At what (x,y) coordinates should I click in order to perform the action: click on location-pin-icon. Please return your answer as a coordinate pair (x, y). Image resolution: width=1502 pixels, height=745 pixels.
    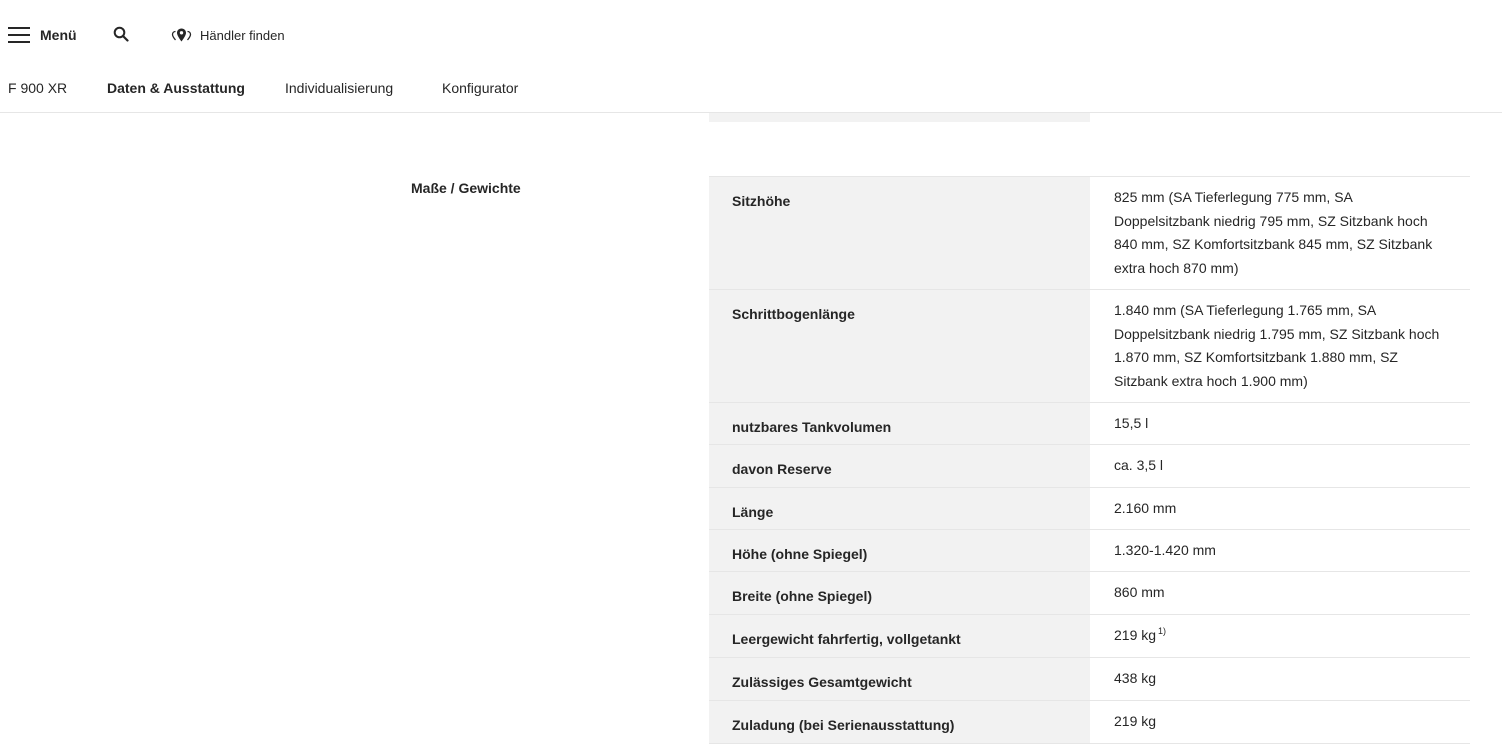
    Looking at the image, I should click on (181, 35).